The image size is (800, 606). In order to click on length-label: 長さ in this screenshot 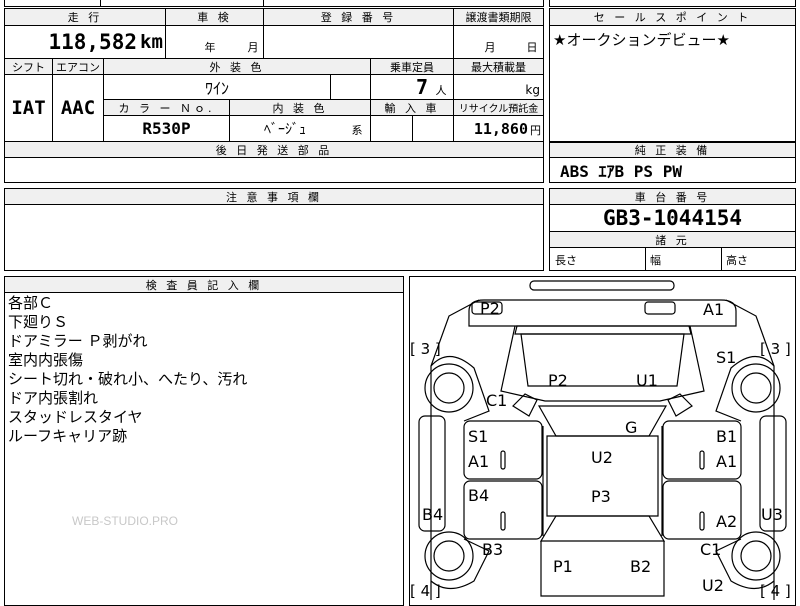, I will do `click(566, 260)`.